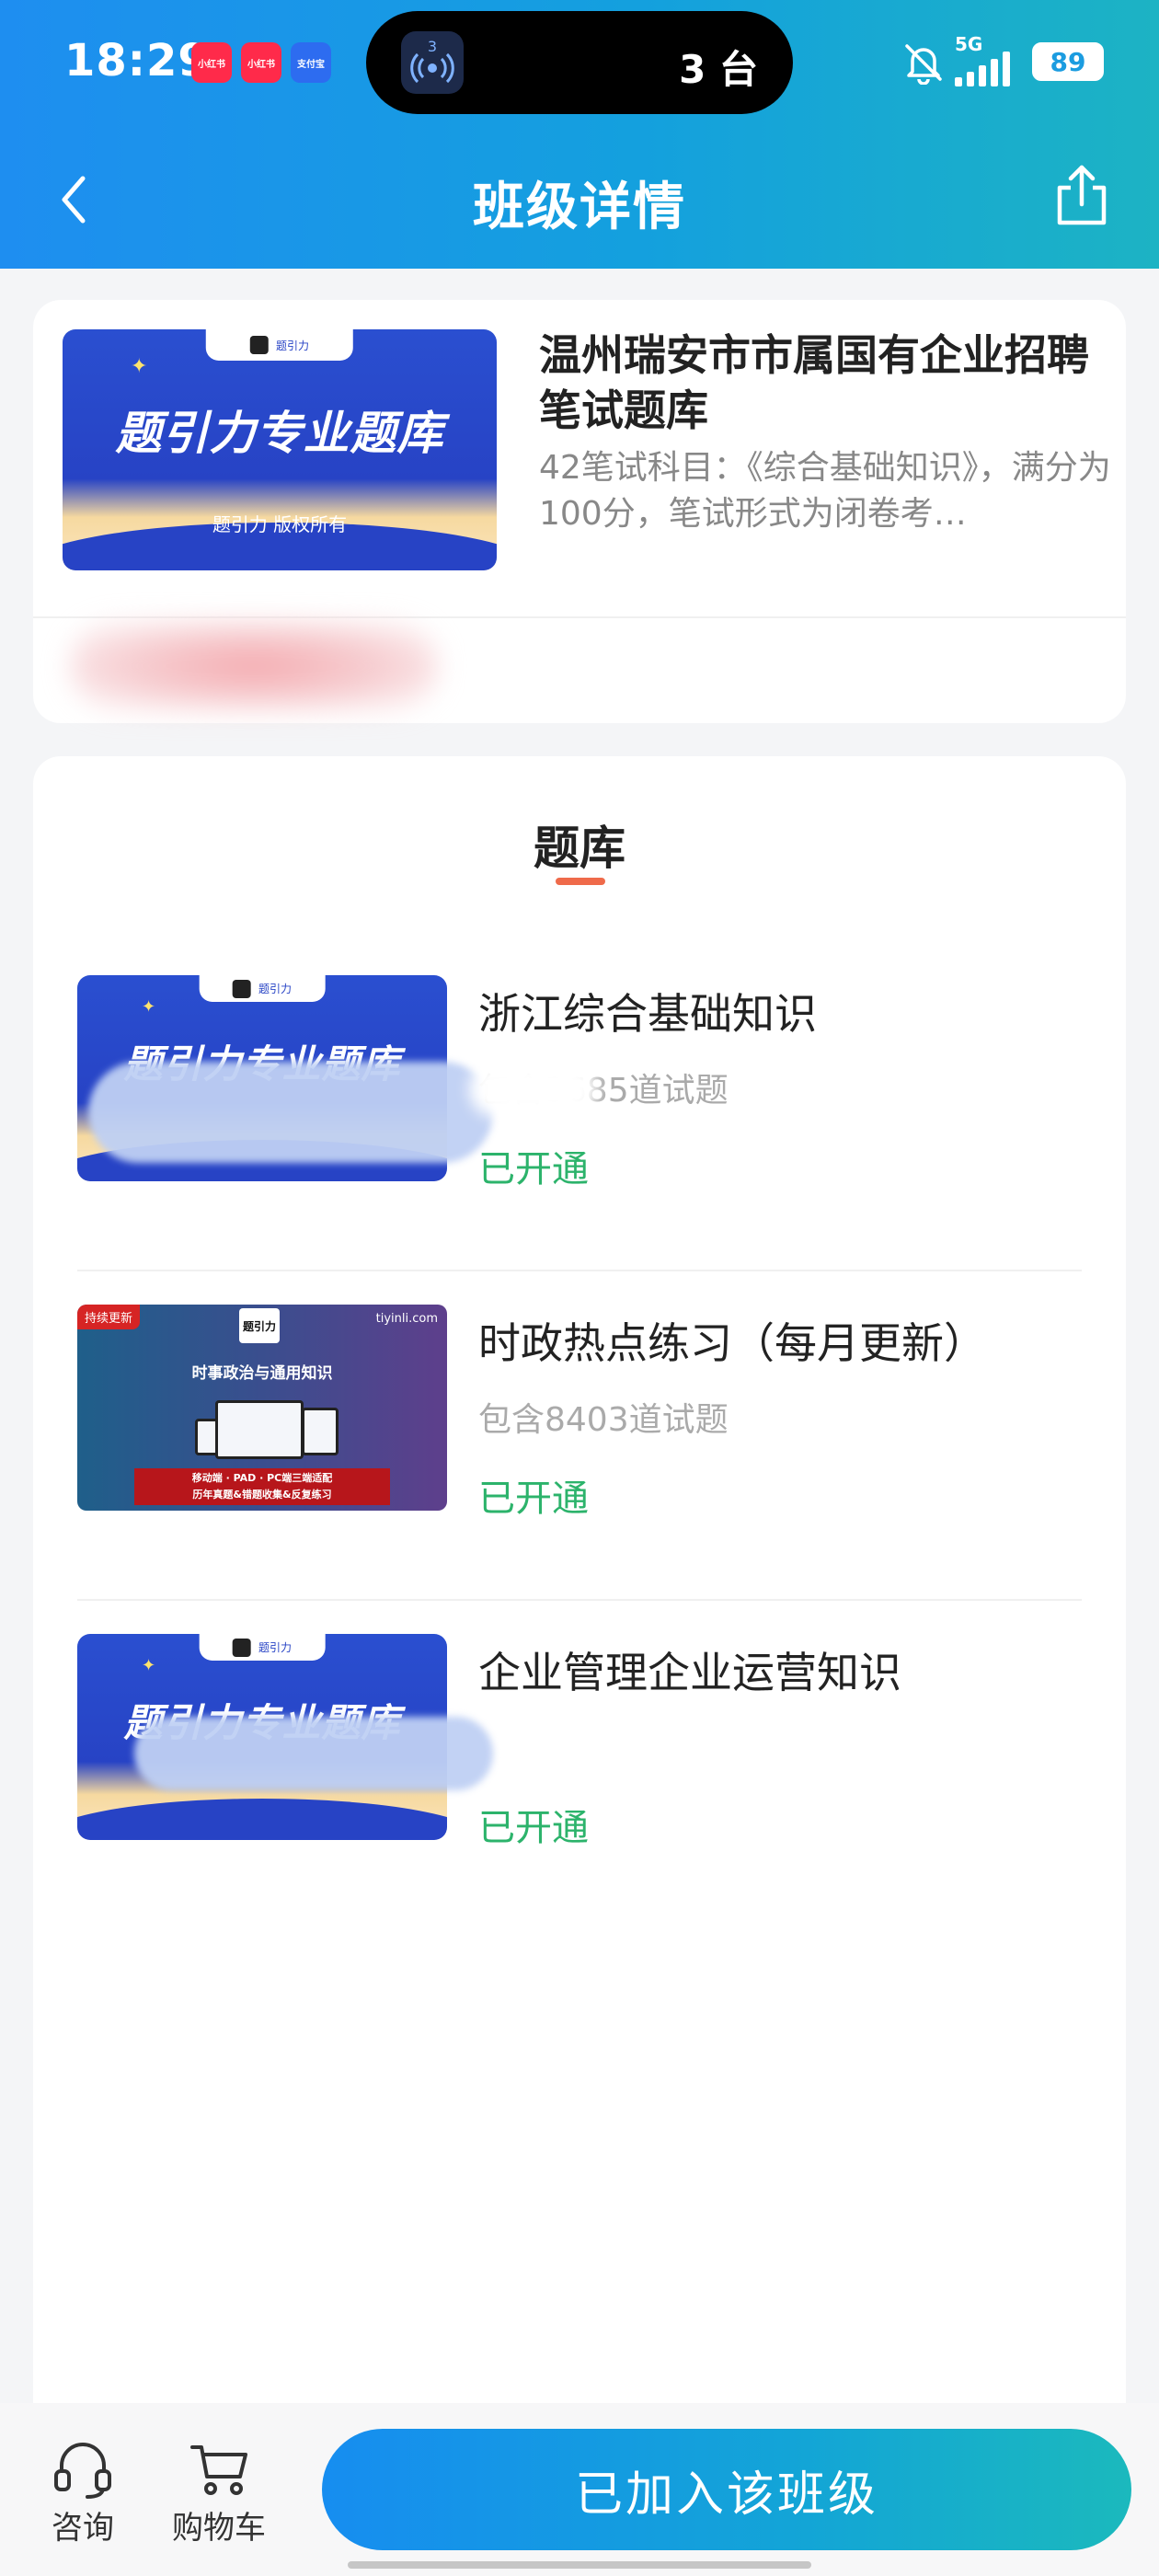  I want to click on item-title: 企业管理企业运营知识, so click(689, 1672).